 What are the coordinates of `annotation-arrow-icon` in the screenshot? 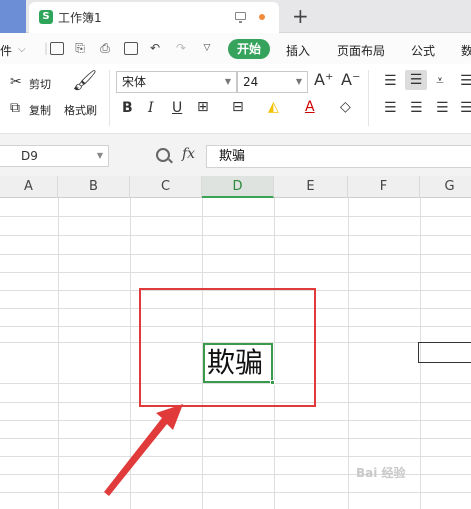 It's located at (143, 450).